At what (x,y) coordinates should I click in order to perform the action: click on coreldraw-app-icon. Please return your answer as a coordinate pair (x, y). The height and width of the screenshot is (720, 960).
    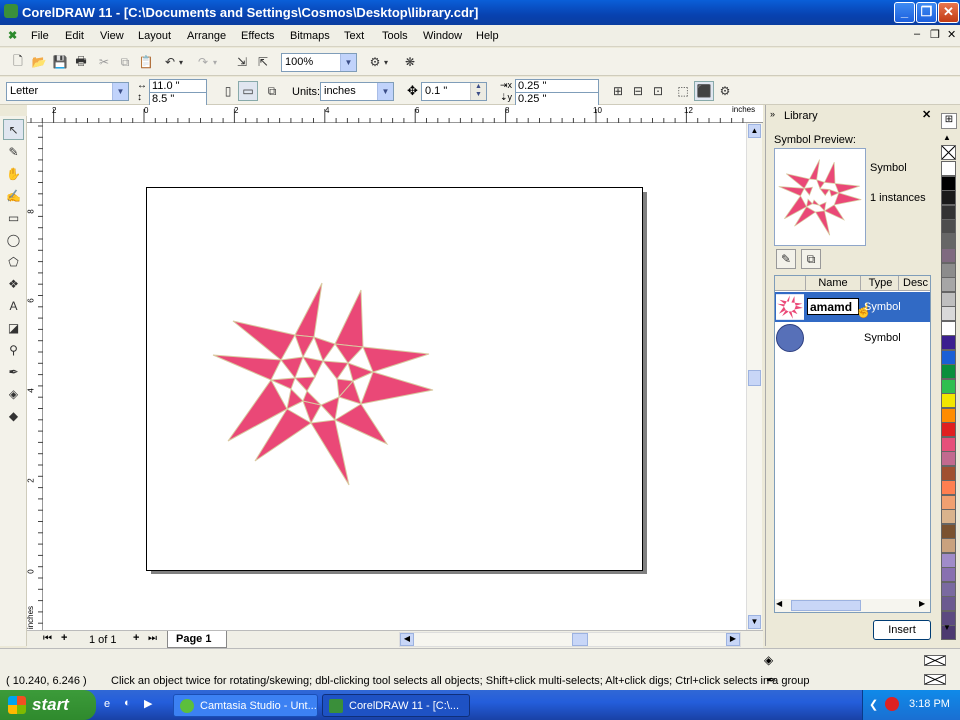
    Looking at the image, I should click on (11, 11).